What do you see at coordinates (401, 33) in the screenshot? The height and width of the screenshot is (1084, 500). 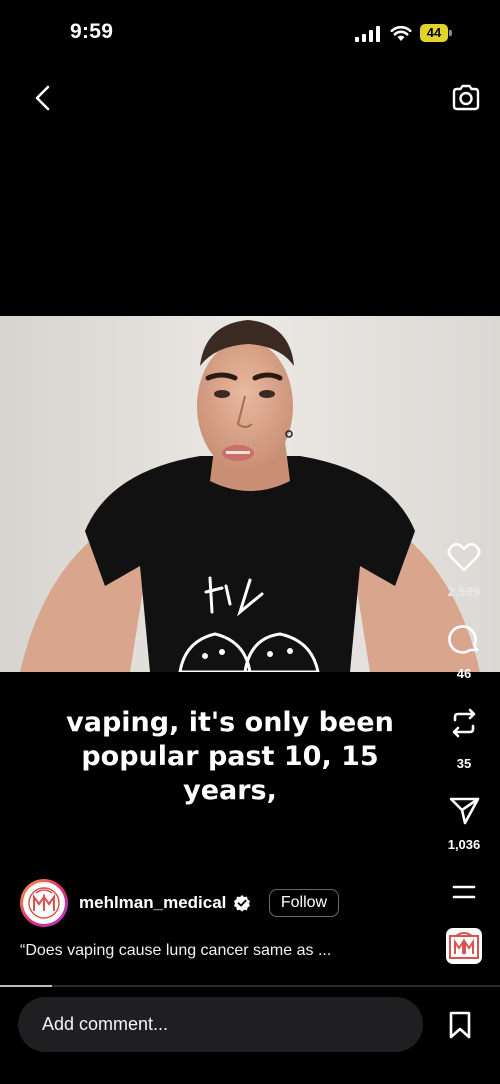 I see `wifi-icon` at bounding box center [401, 33].